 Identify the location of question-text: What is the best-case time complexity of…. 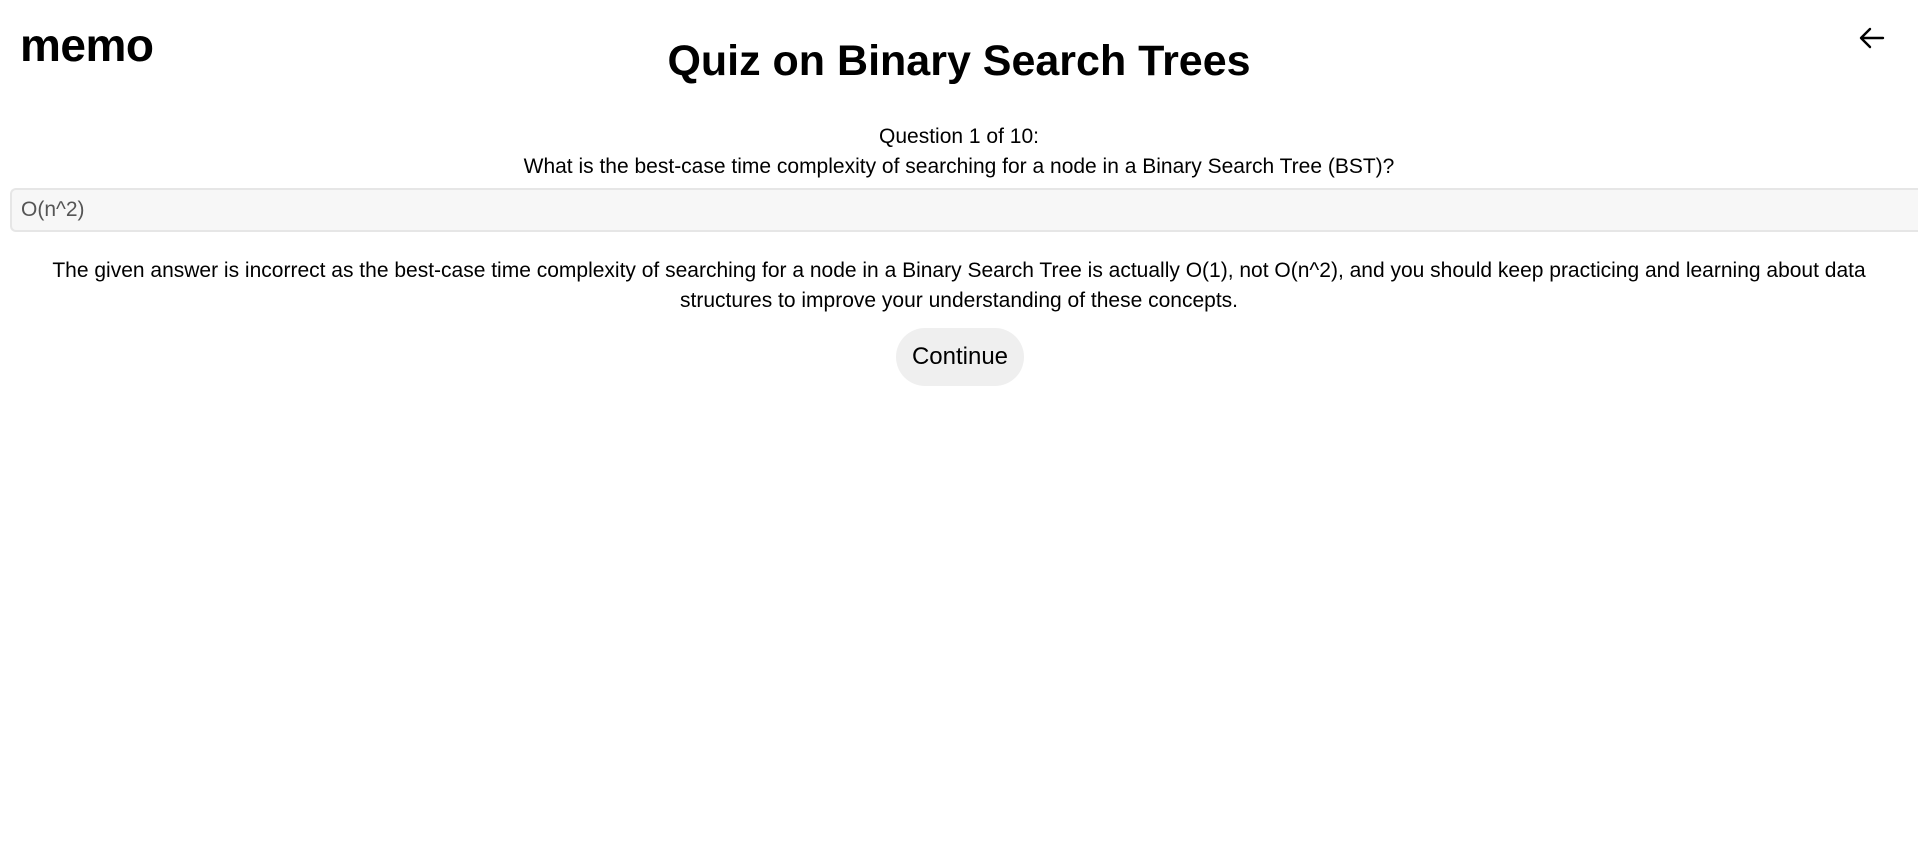
(959, 166).